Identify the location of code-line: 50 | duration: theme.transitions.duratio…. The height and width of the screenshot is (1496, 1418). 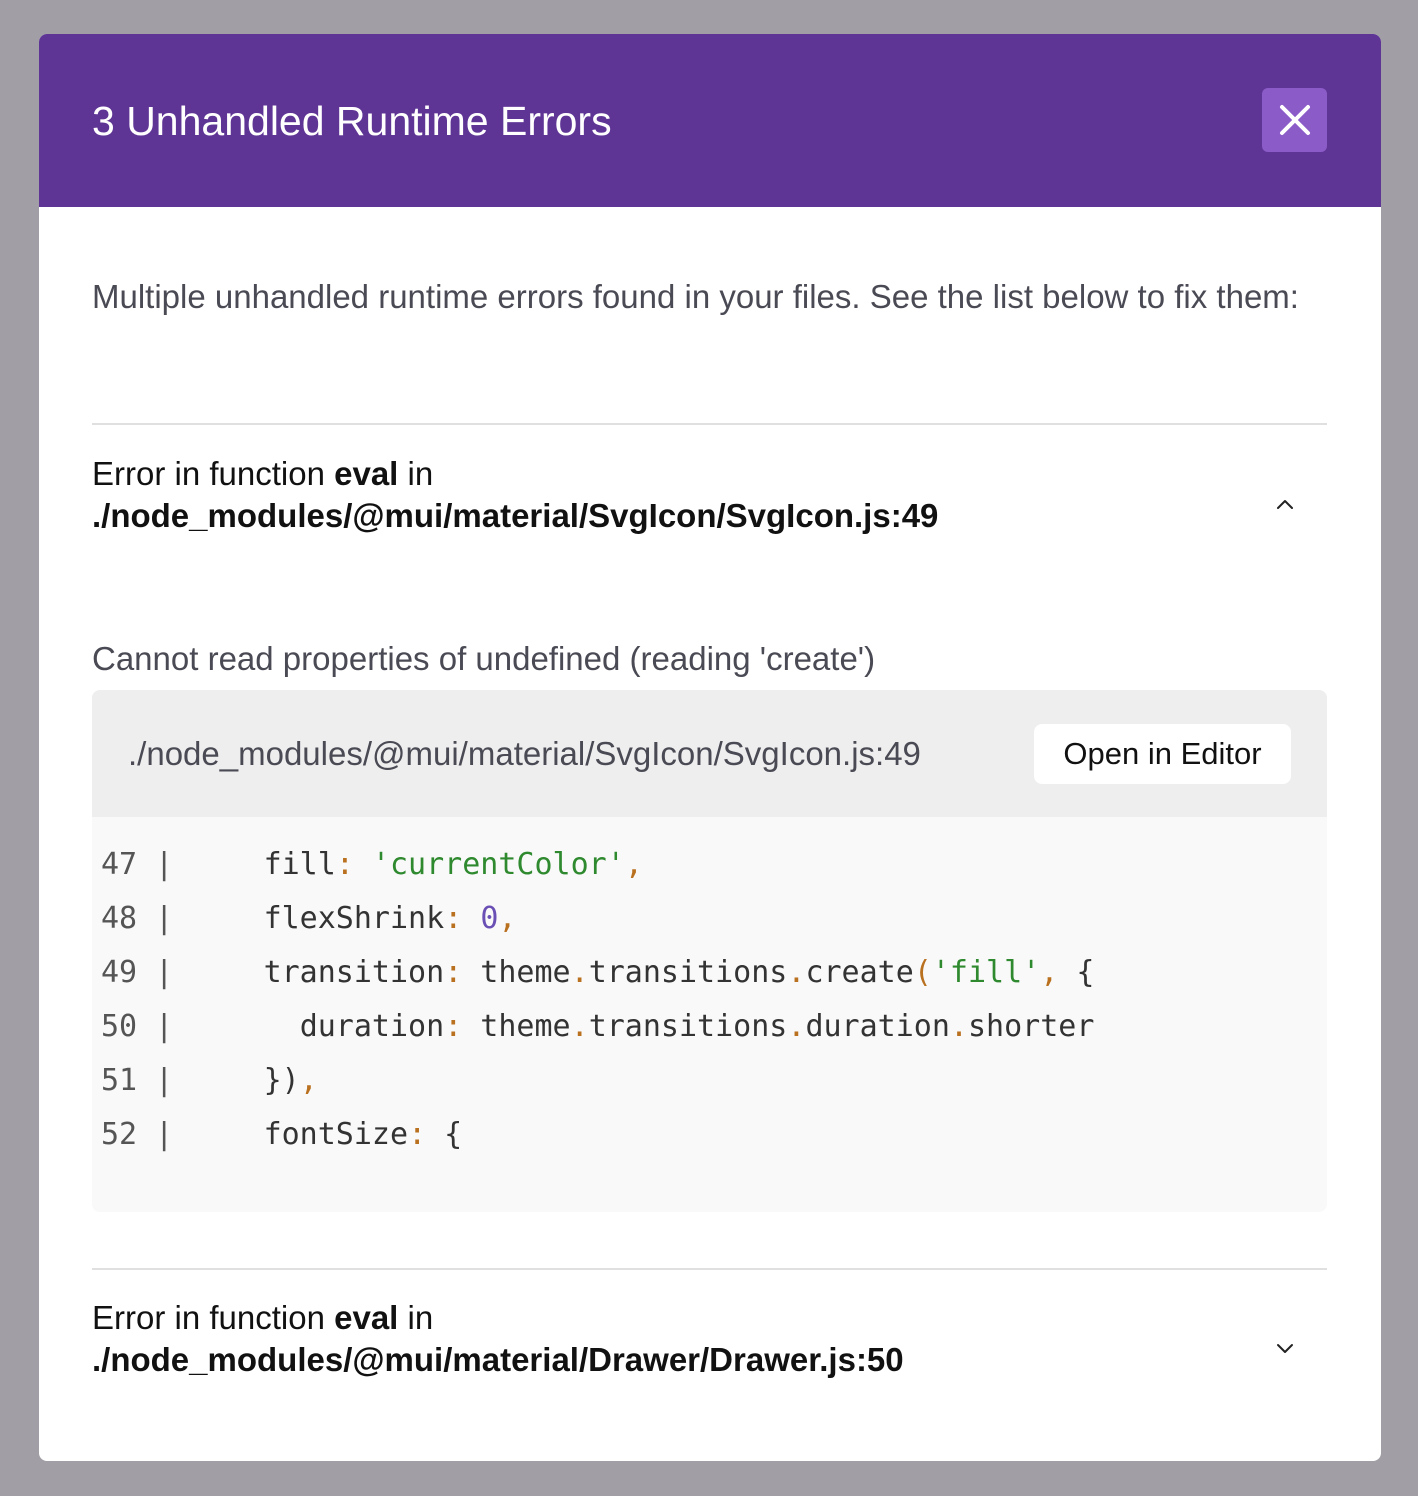
(598, 1026).